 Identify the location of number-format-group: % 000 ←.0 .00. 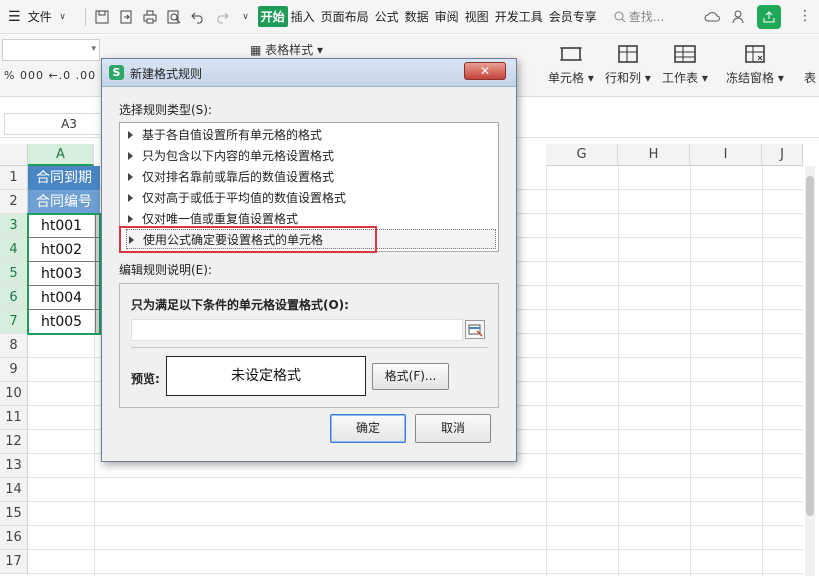
(50, 75).